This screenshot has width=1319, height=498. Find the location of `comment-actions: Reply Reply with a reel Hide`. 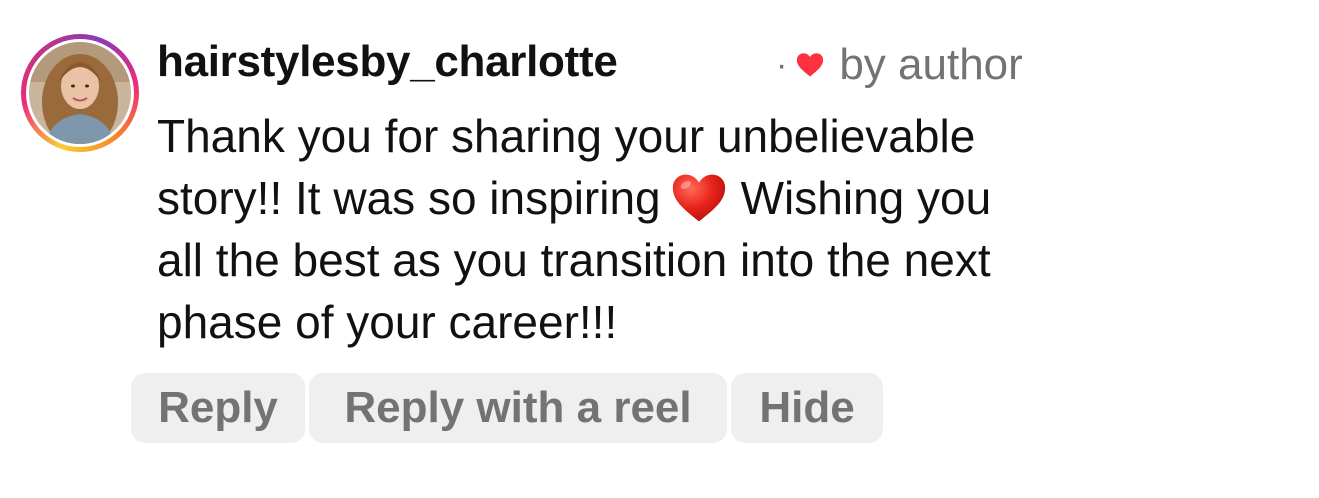

comment-actions: Reply Reply with a reel Hide is located at coordinates (509, 408).